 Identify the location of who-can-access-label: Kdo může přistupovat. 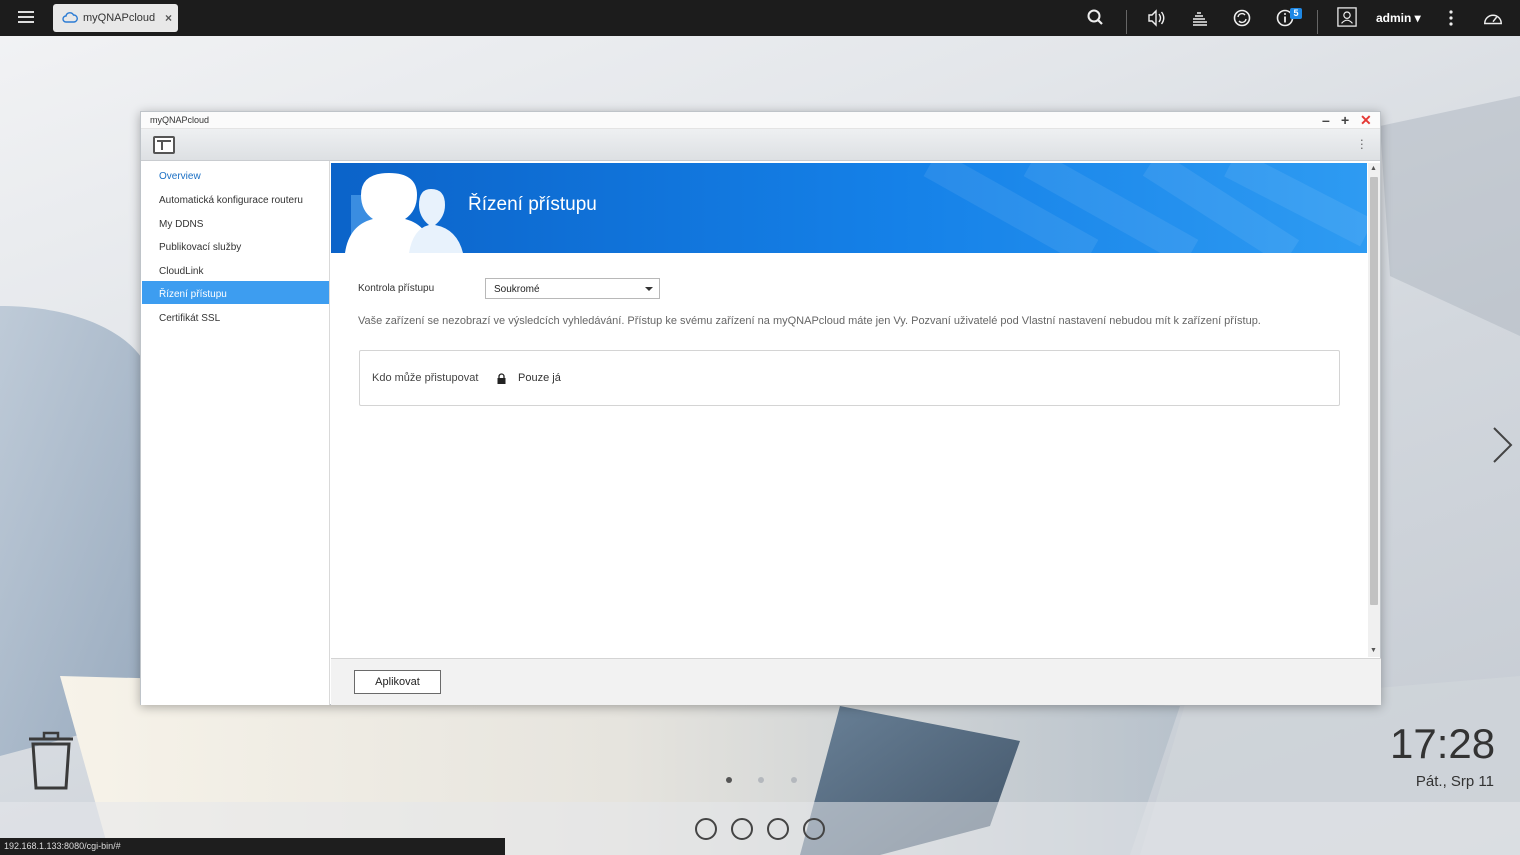
(425, 378).